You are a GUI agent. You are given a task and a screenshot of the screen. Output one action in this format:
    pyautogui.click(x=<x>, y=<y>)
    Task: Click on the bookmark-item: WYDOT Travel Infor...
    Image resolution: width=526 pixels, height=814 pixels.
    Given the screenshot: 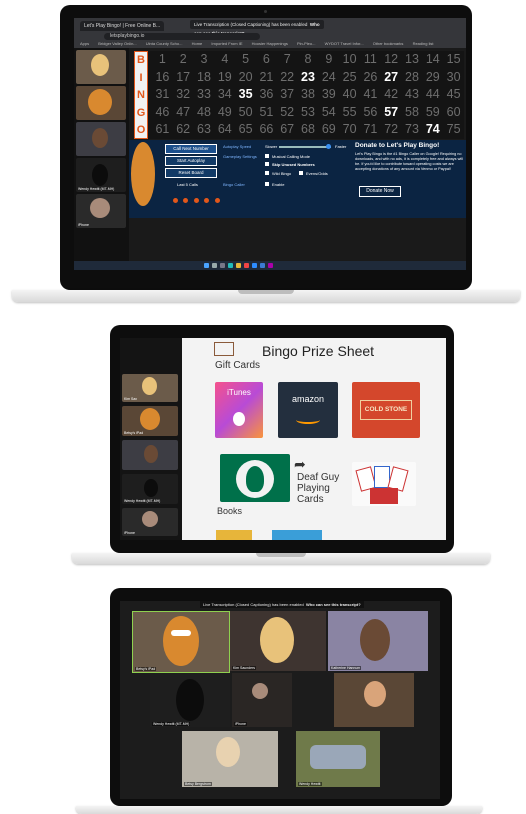 What is the action you would take?
    pyautogui.click(x=344, y=43)
    